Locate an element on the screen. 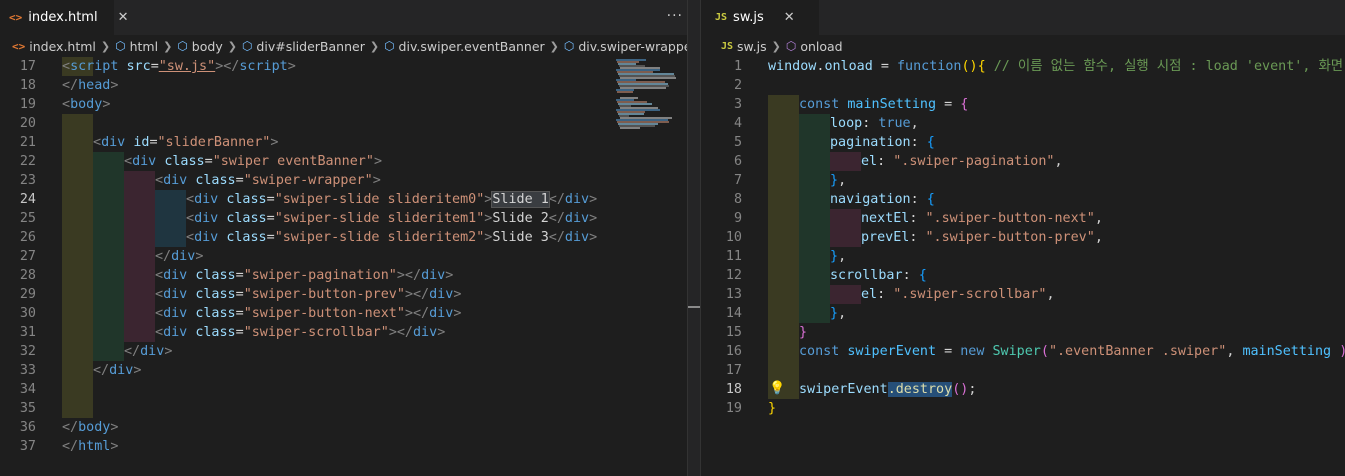 The height and width of the screenshot is (476, 1345). code-line: 37 </html> is located at coordinates (343, 446).